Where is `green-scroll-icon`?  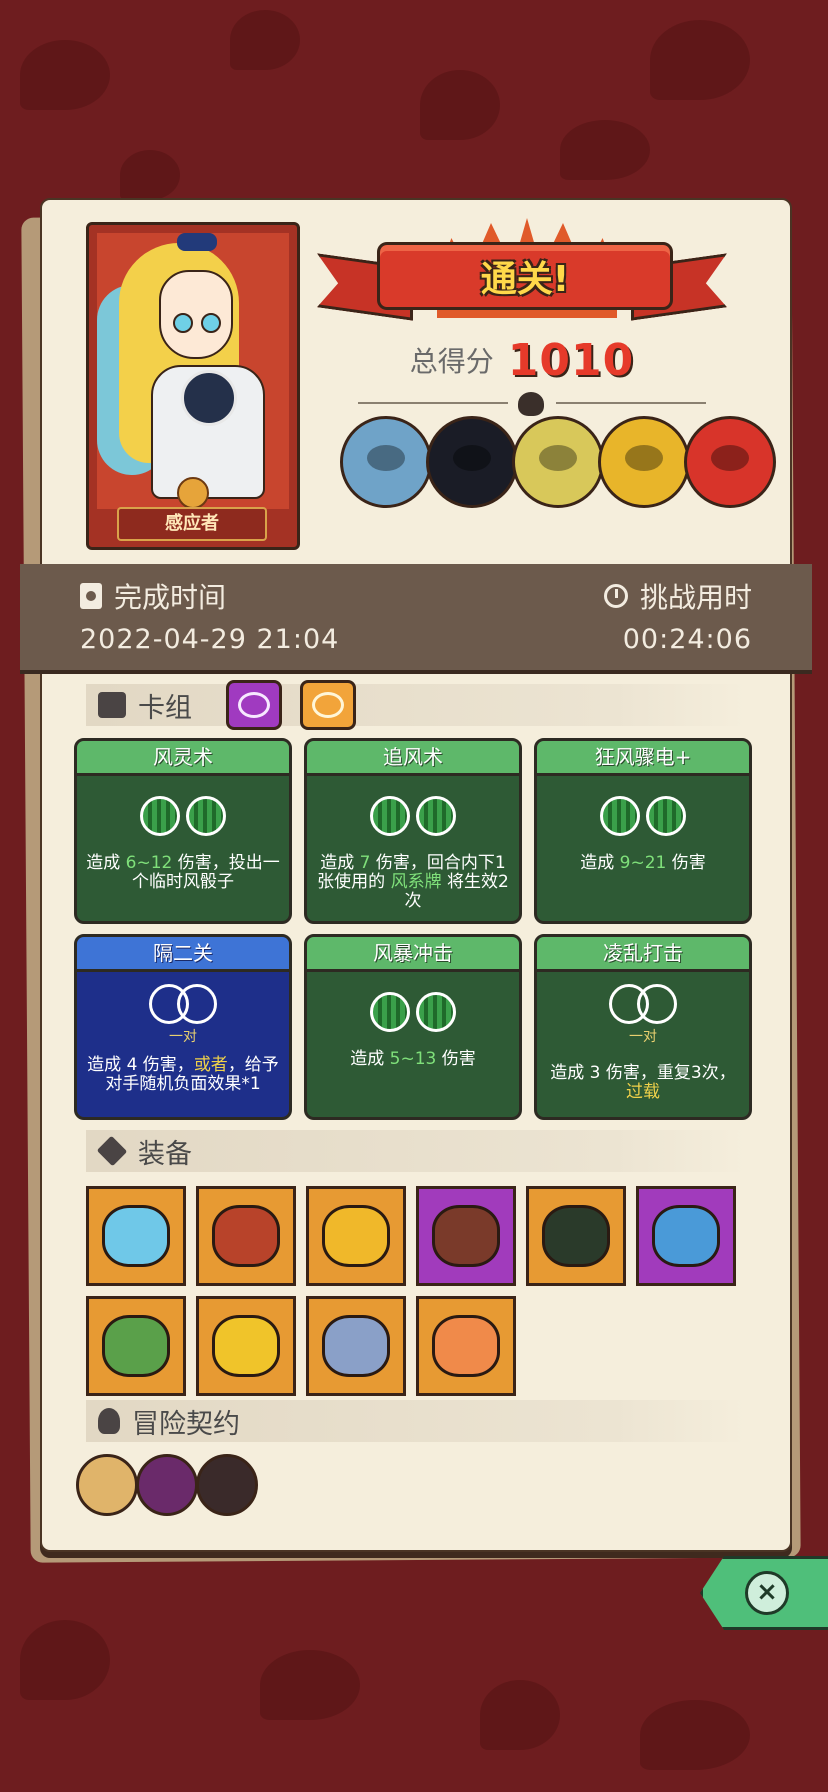 green-scroll-icon is located at coordinates (136, 1346).